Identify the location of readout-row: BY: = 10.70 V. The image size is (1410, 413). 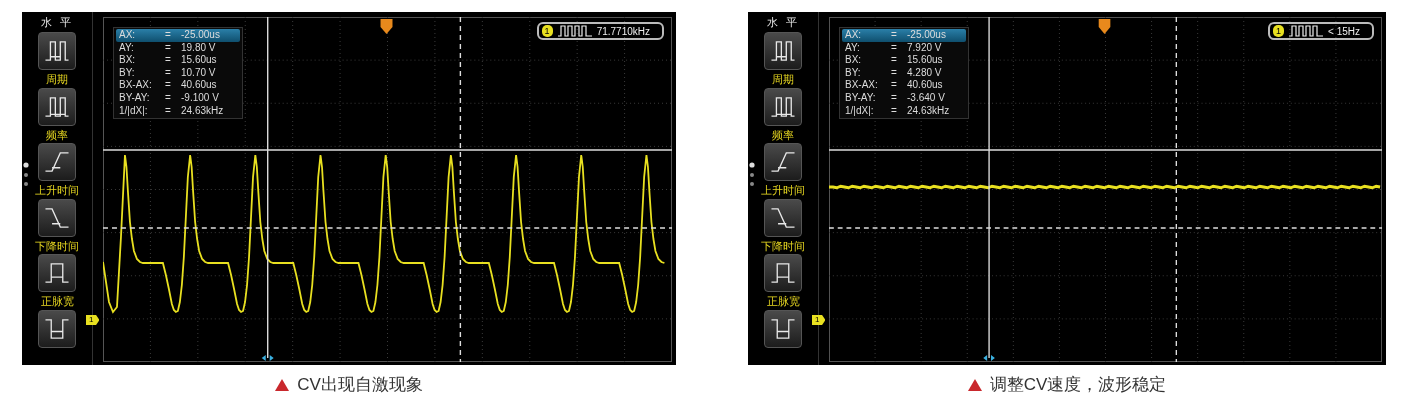
(178, 73).